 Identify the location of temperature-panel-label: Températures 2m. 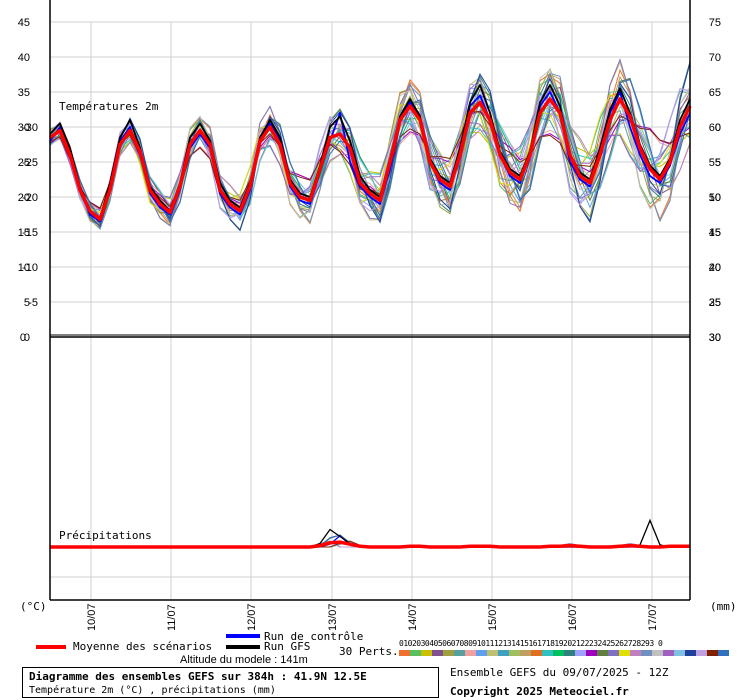
(109, 106).